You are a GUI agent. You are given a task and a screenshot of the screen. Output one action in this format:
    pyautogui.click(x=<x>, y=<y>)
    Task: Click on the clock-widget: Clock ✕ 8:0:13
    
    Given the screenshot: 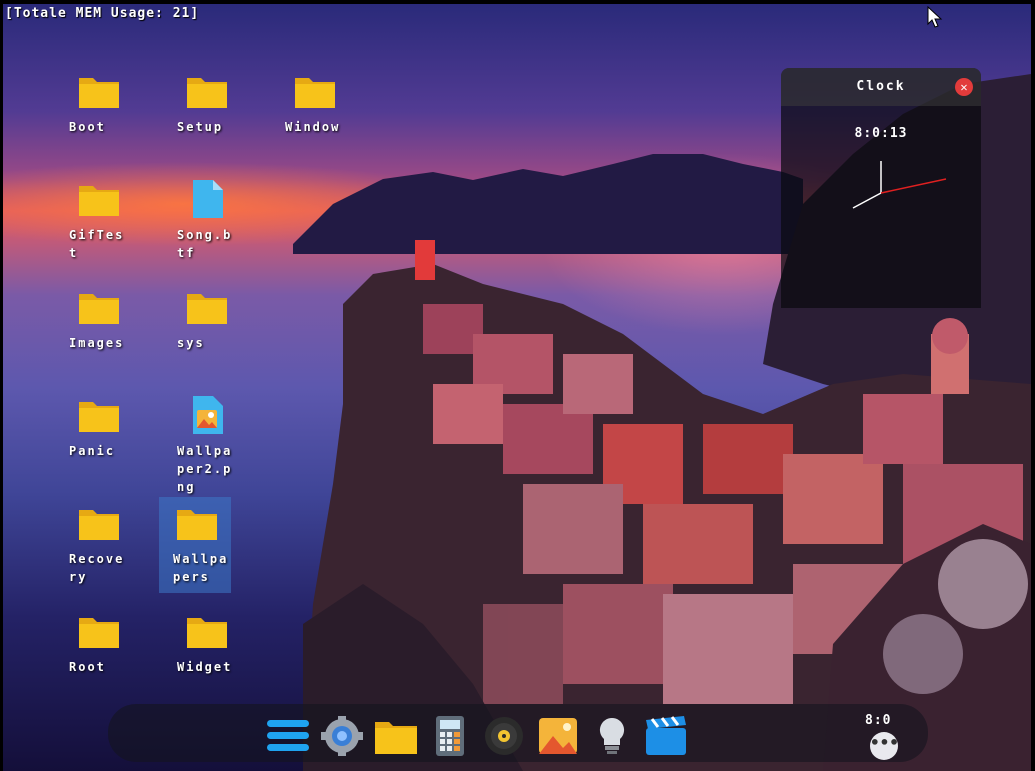 What is the action you would take?
    pyautogui.click(x=881, y=188)
    